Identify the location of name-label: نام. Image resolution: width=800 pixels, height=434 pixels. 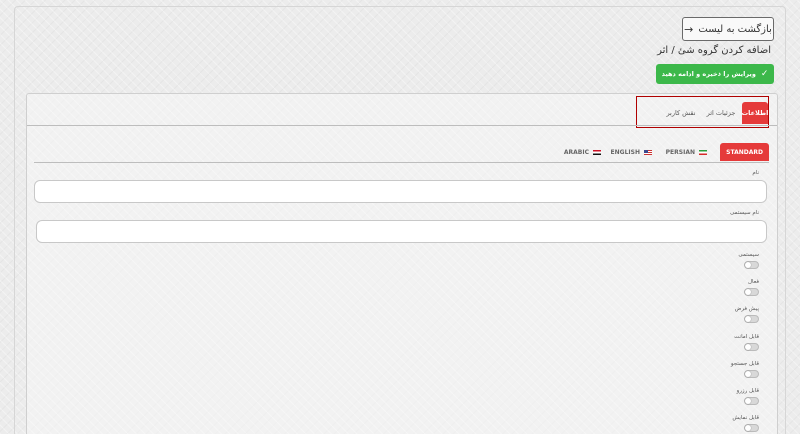
(755, 173).